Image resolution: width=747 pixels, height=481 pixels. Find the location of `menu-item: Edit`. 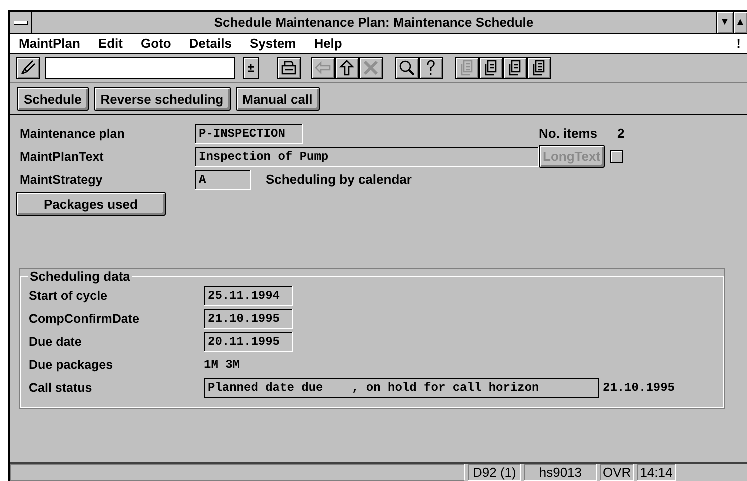

menu-item: Edit is located at coordinates (110, 43).